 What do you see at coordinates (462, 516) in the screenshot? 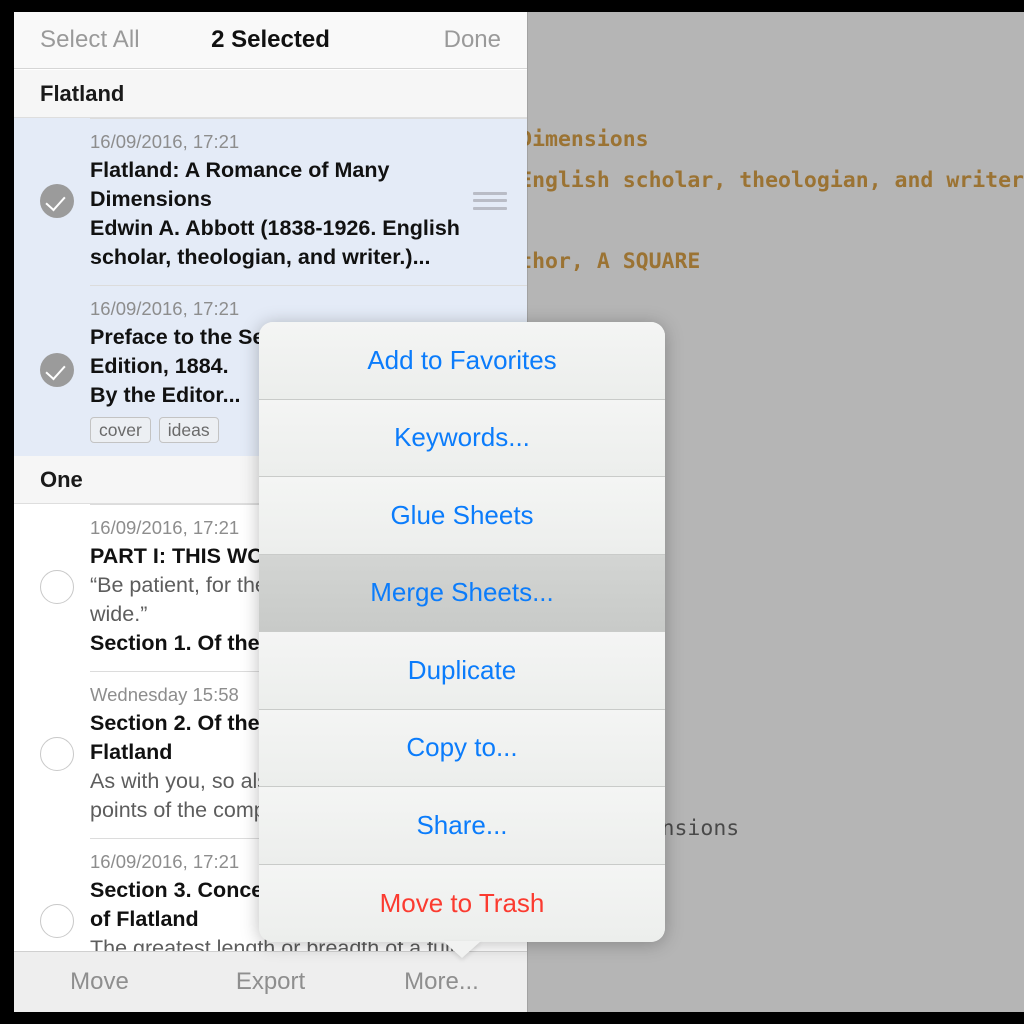
I see `menu-item: Glue Sheets` at bounding box center [462, 516].